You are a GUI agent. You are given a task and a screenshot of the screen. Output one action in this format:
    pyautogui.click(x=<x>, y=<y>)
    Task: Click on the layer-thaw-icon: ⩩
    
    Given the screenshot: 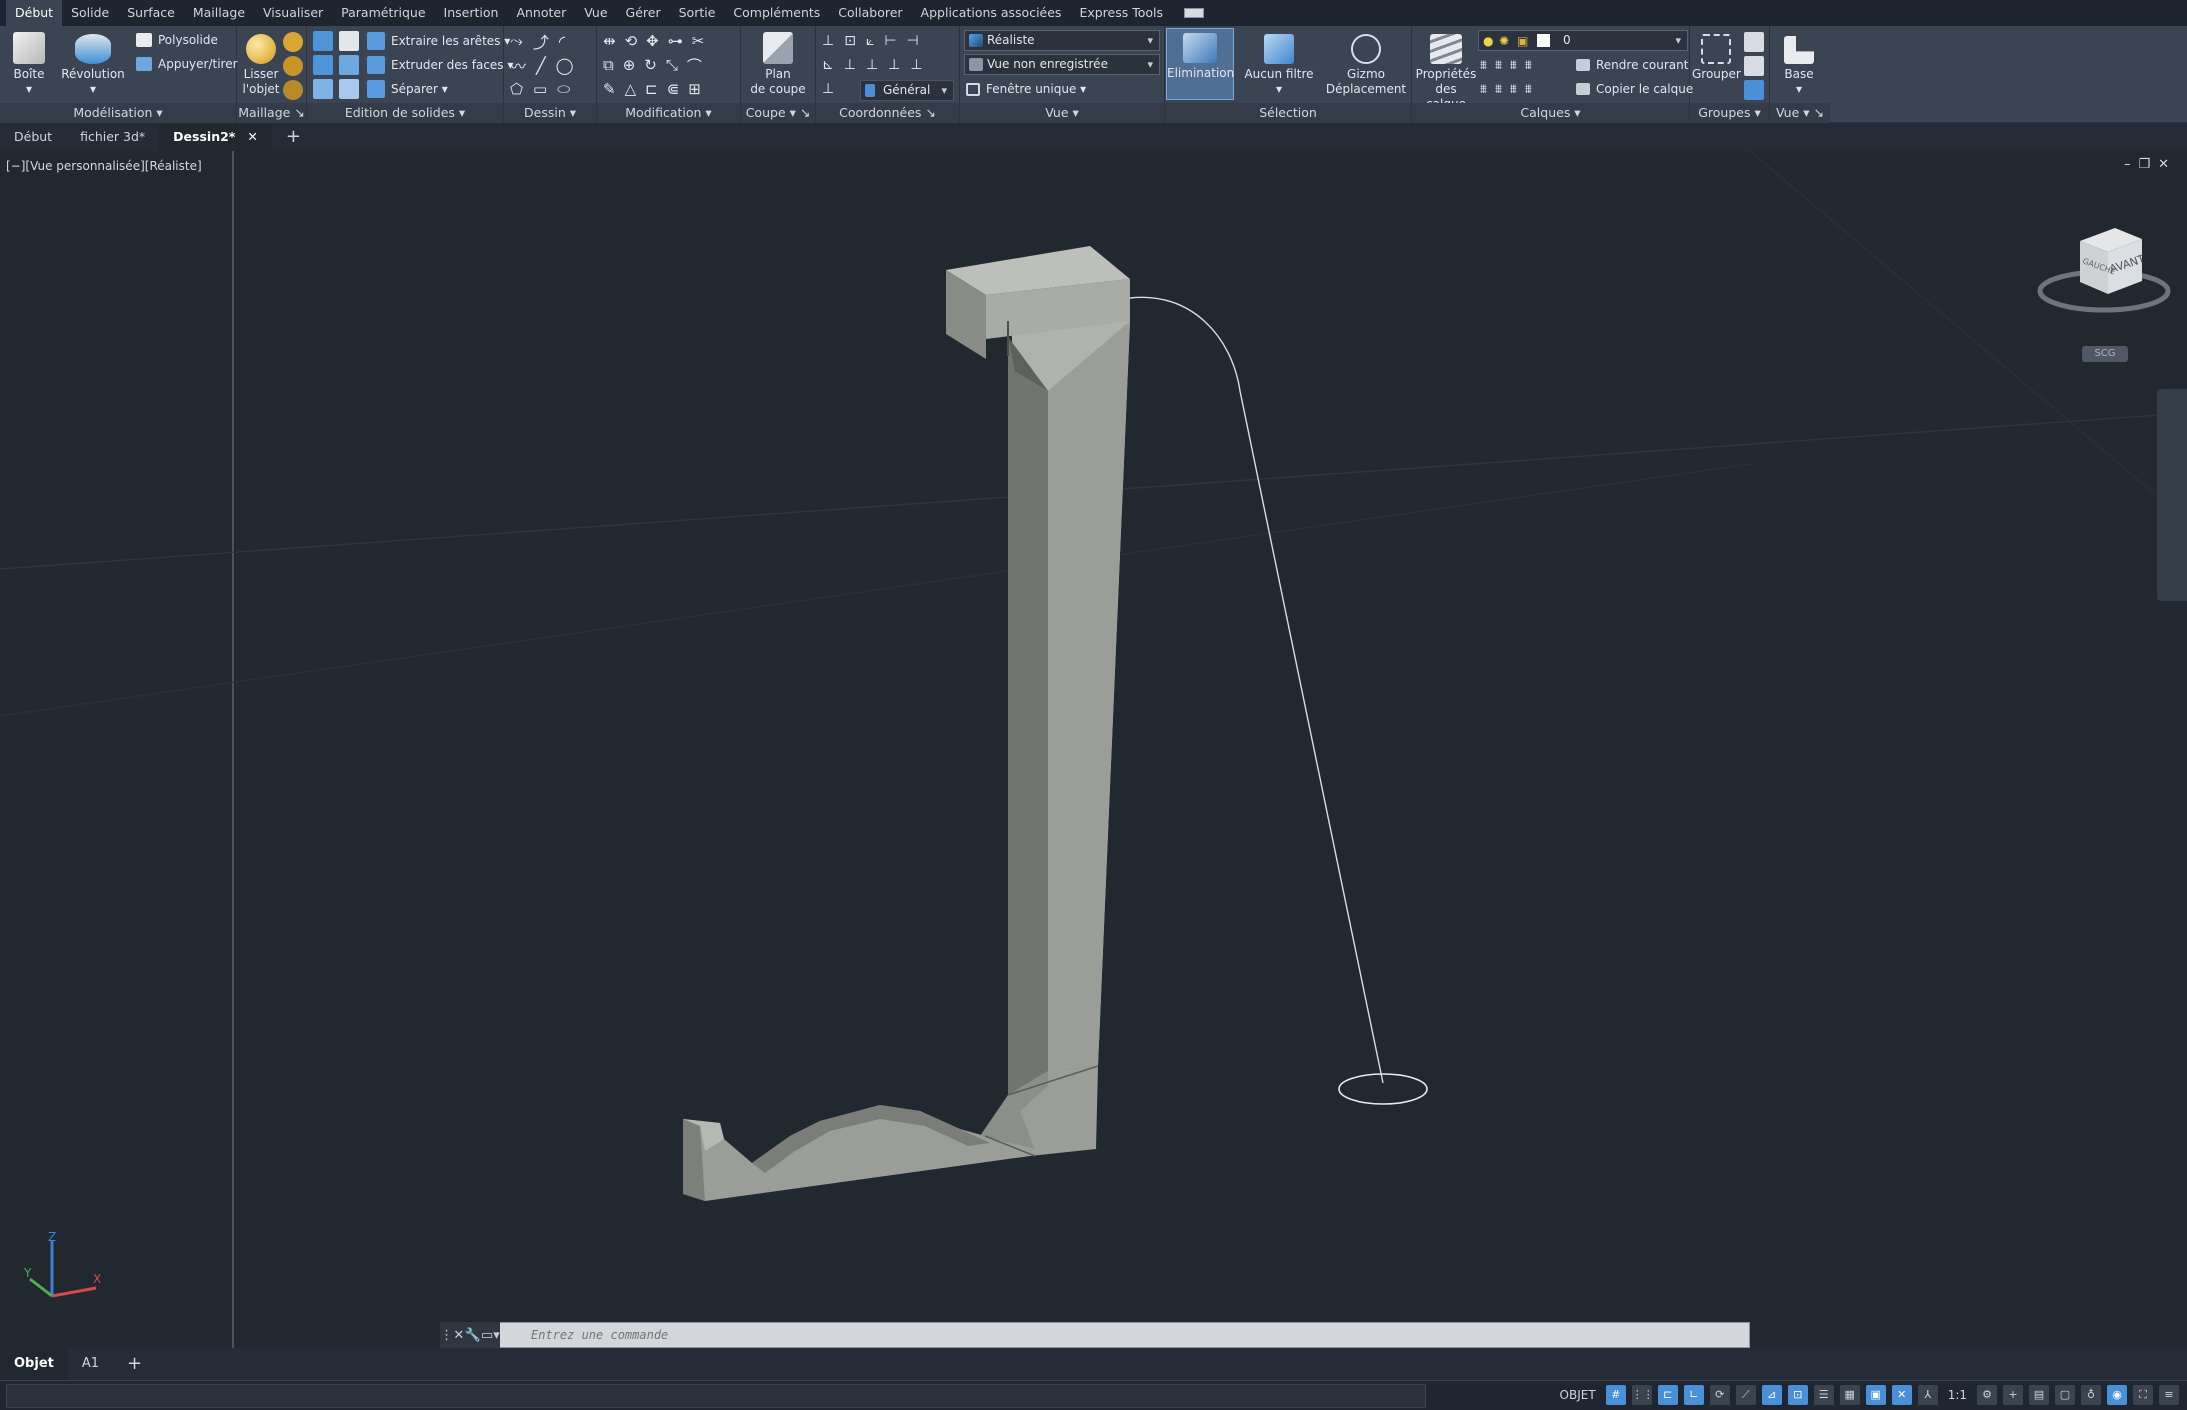 What is the action you would take?
    pyautogui.click(x=1498, y=89)
    